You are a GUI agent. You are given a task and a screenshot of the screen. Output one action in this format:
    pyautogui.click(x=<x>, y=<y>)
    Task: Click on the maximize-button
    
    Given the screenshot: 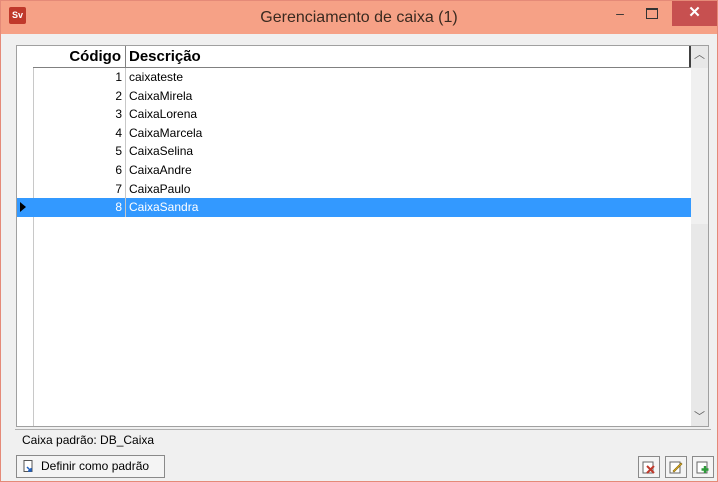 What is the action you would take?
    pyautogui.click(x=652, y=13)
    